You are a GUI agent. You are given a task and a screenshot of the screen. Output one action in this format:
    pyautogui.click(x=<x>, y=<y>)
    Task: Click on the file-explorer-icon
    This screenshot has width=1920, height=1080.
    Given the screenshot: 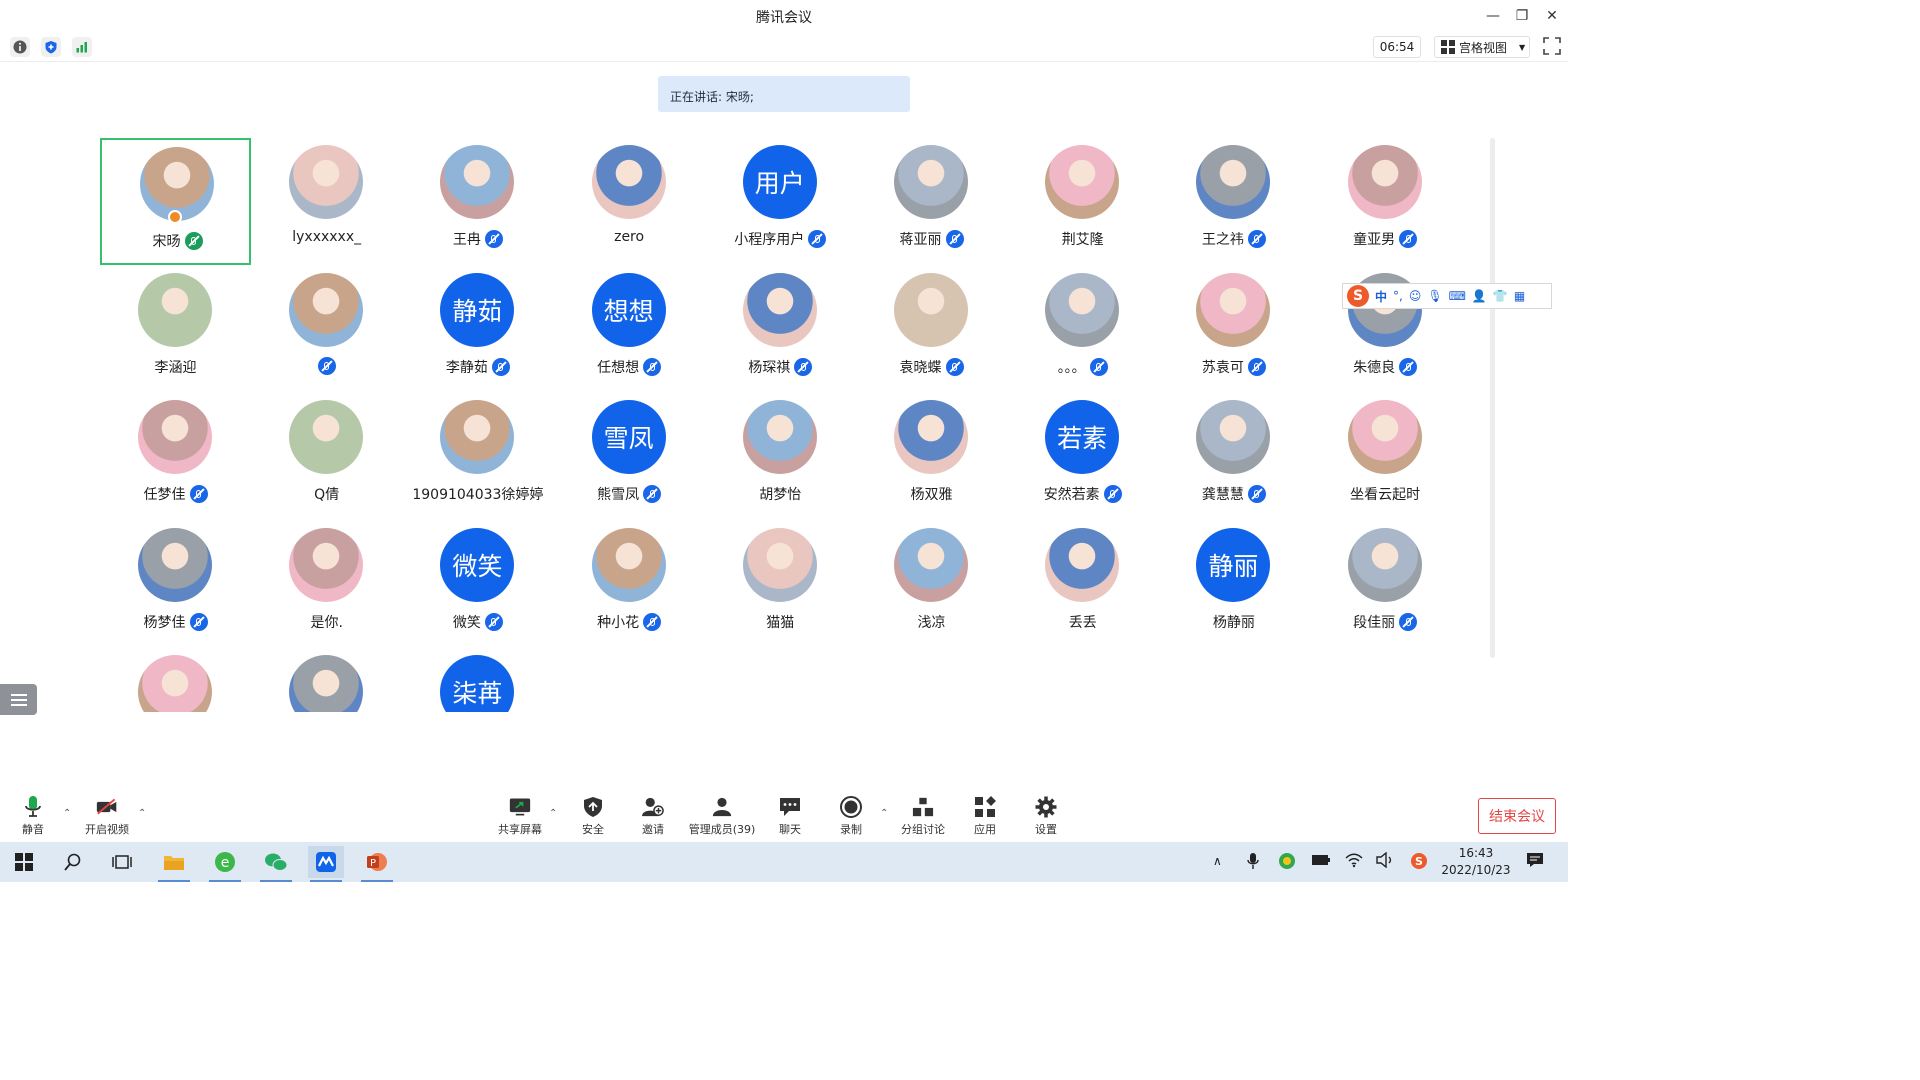 What is the action you would take?
    pyautogui.click(x=174, y=864)
    